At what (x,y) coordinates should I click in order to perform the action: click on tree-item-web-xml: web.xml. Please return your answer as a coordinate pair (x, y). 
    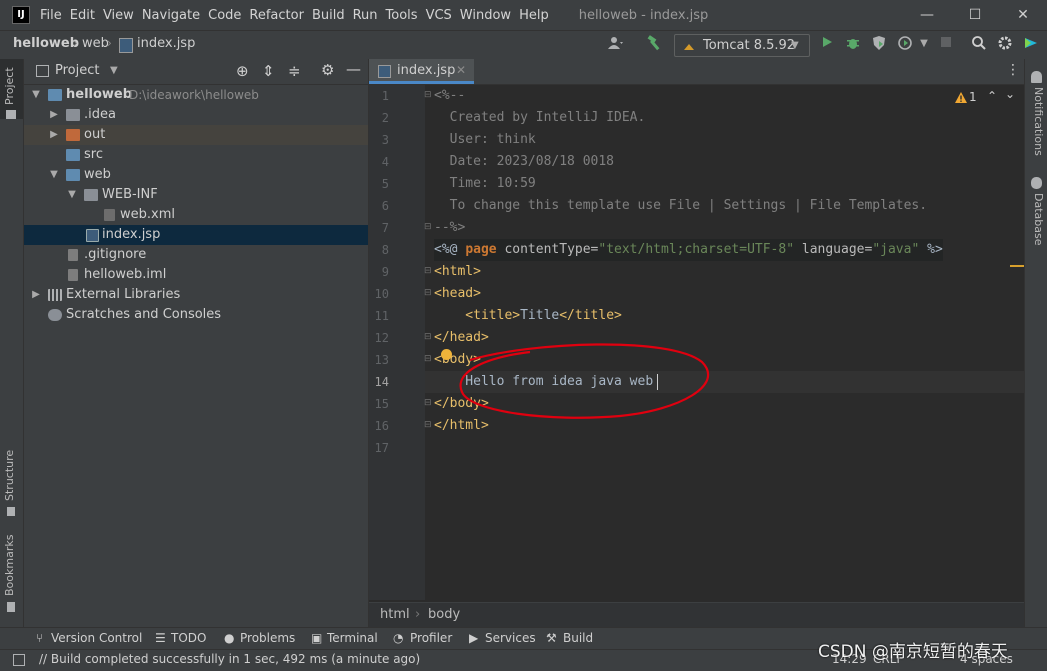
    Looking at the image, I should click on (196, 215).